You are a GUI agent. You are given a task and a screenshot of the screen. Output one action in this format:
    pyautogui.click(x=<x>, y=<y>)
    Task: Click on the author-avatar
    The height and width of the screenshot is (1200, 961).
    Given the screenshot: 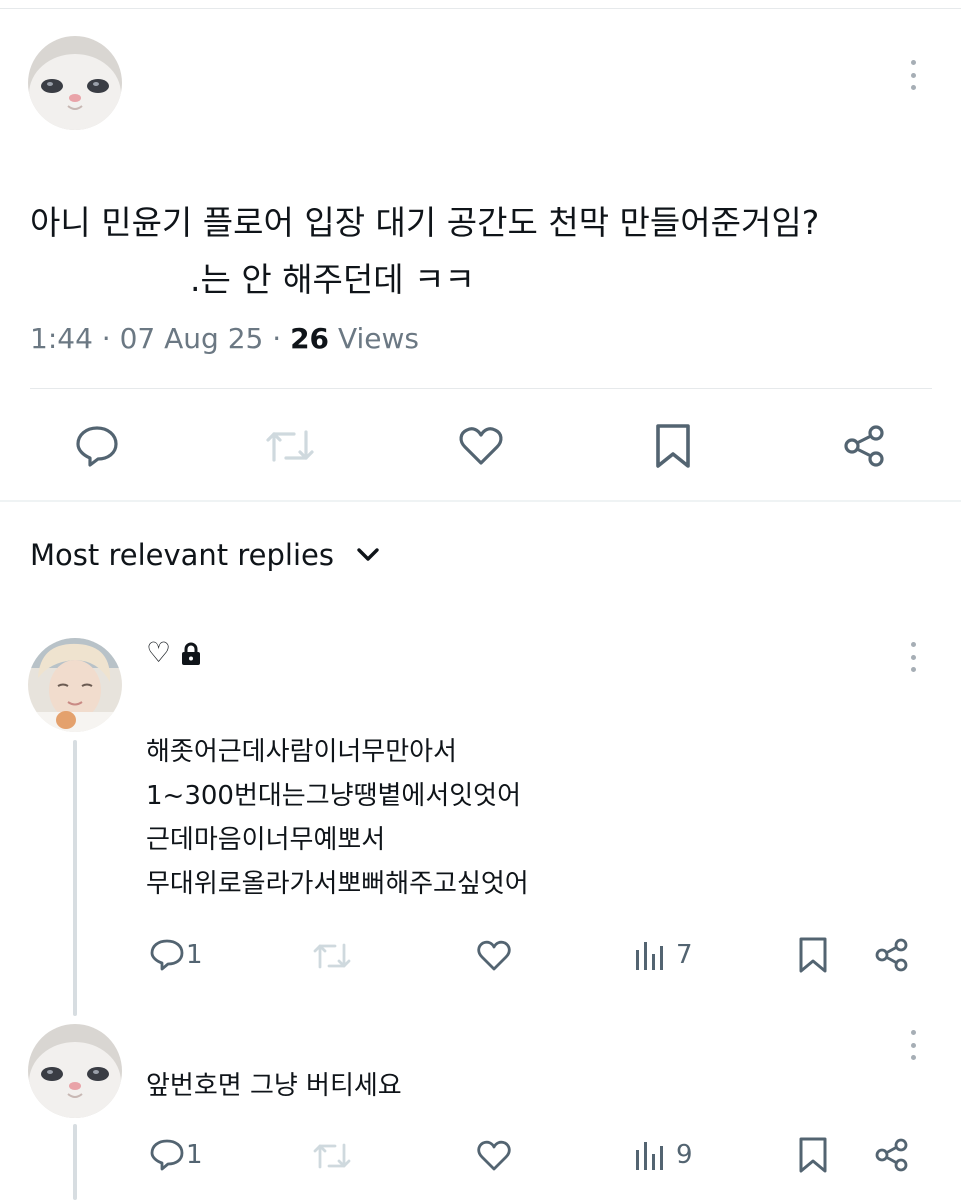 What is the action you would take?
    pyautogui.click(x=75, y=83)
    